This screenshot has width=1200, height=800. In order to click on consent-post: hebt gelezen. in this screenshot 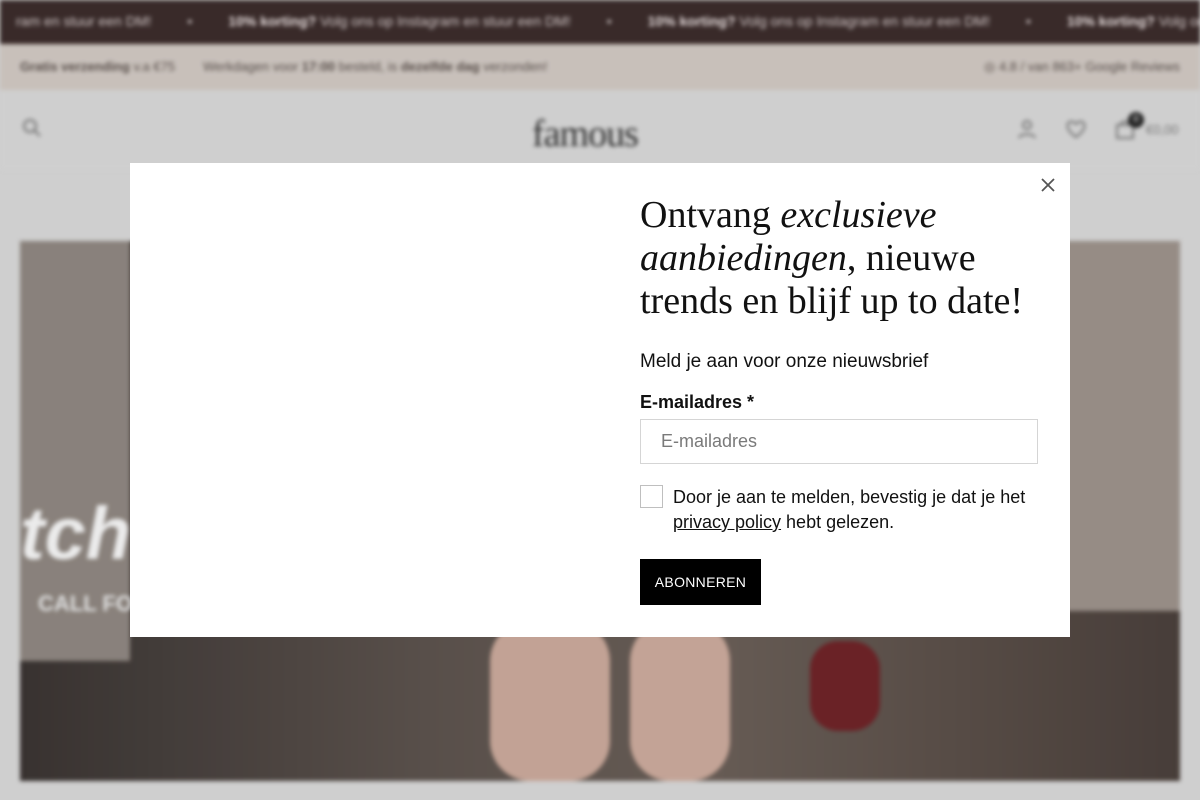, I will do `click(838, 522)`.